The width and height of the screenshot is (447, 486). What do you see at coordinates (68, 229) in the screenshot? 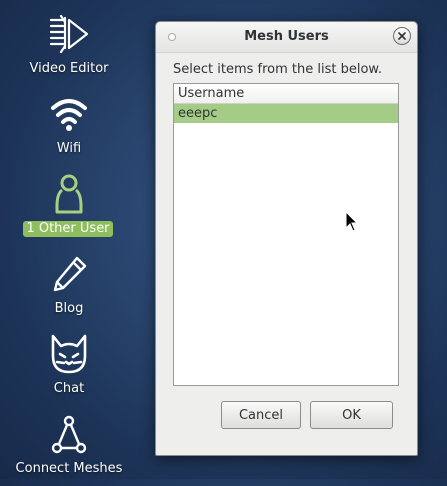
I see `desktop-icon-label: 1 Other User` at bounding box center [68, 229].